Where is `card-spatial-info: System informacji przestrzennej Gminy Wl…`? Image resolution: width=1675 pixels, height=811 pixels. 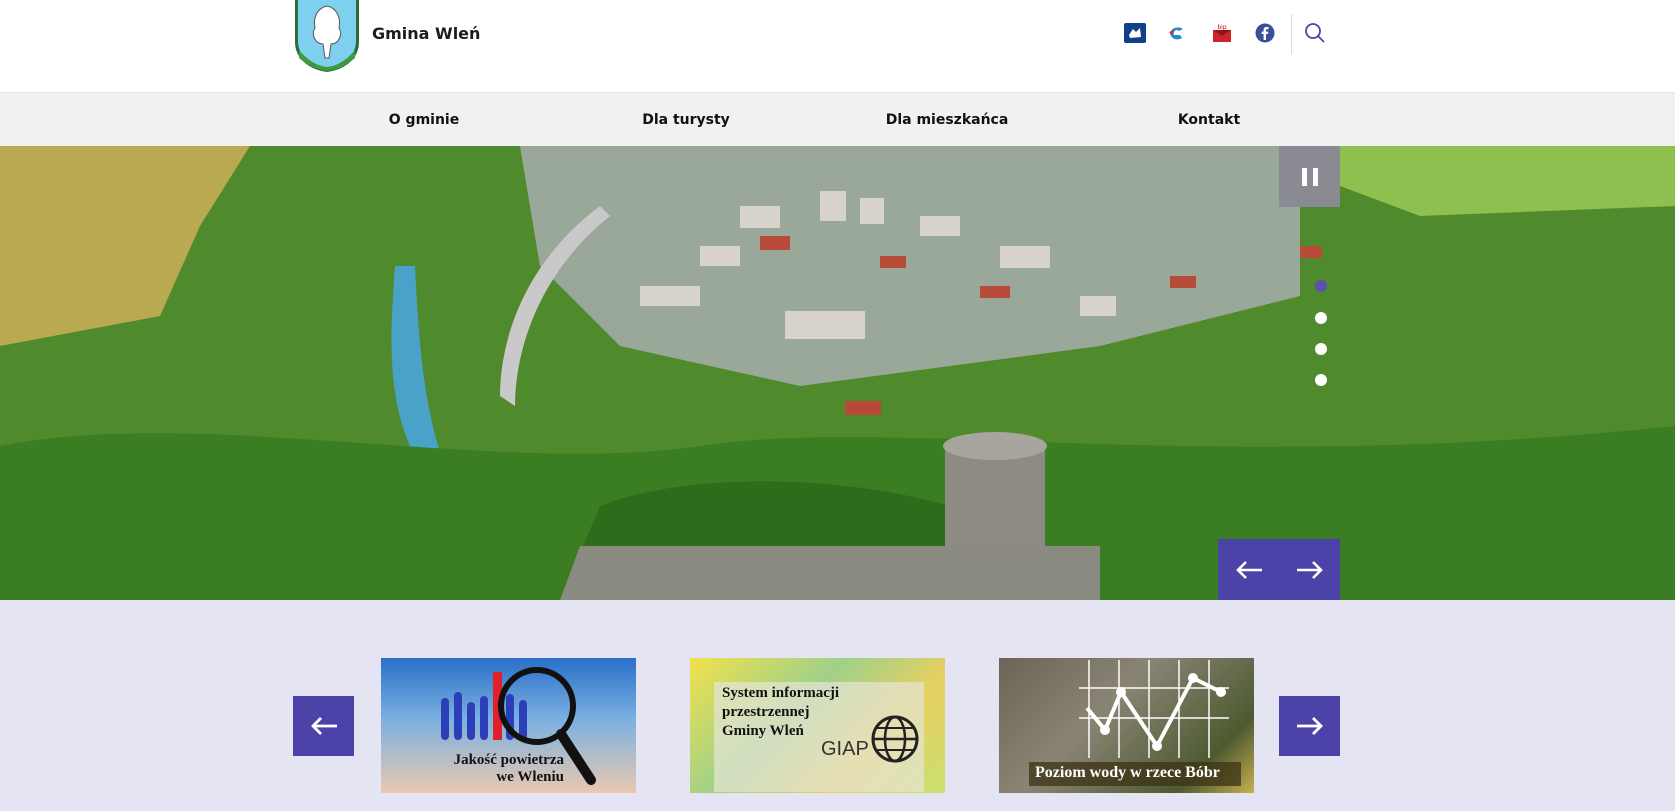 card-spatial-info: System informacji przestrzennej Gminy Wl… is located at coordinates (817, 725).